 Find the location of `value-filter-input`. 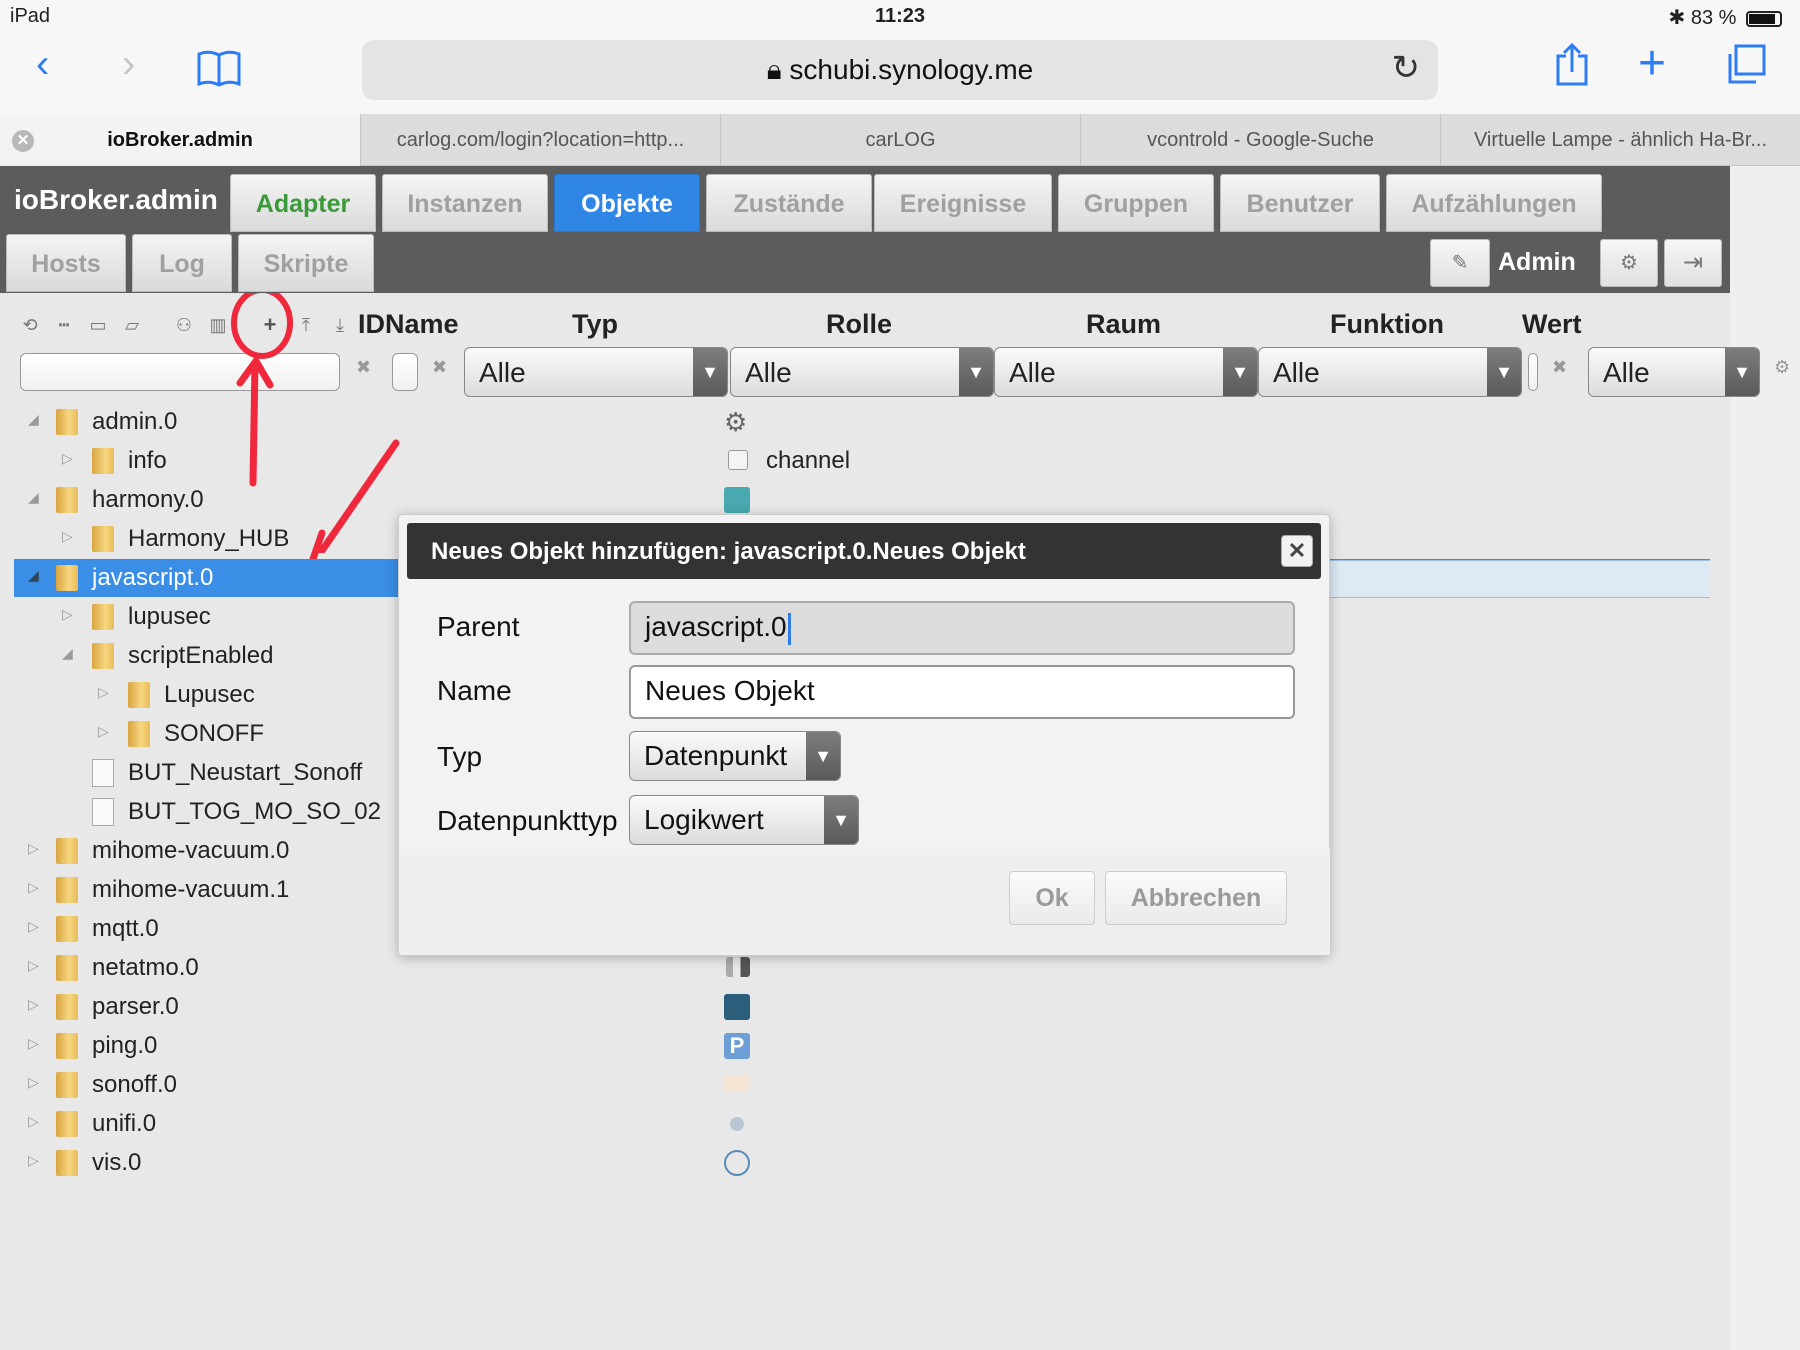

value-filter-input is located at coordinates (1533, 372).